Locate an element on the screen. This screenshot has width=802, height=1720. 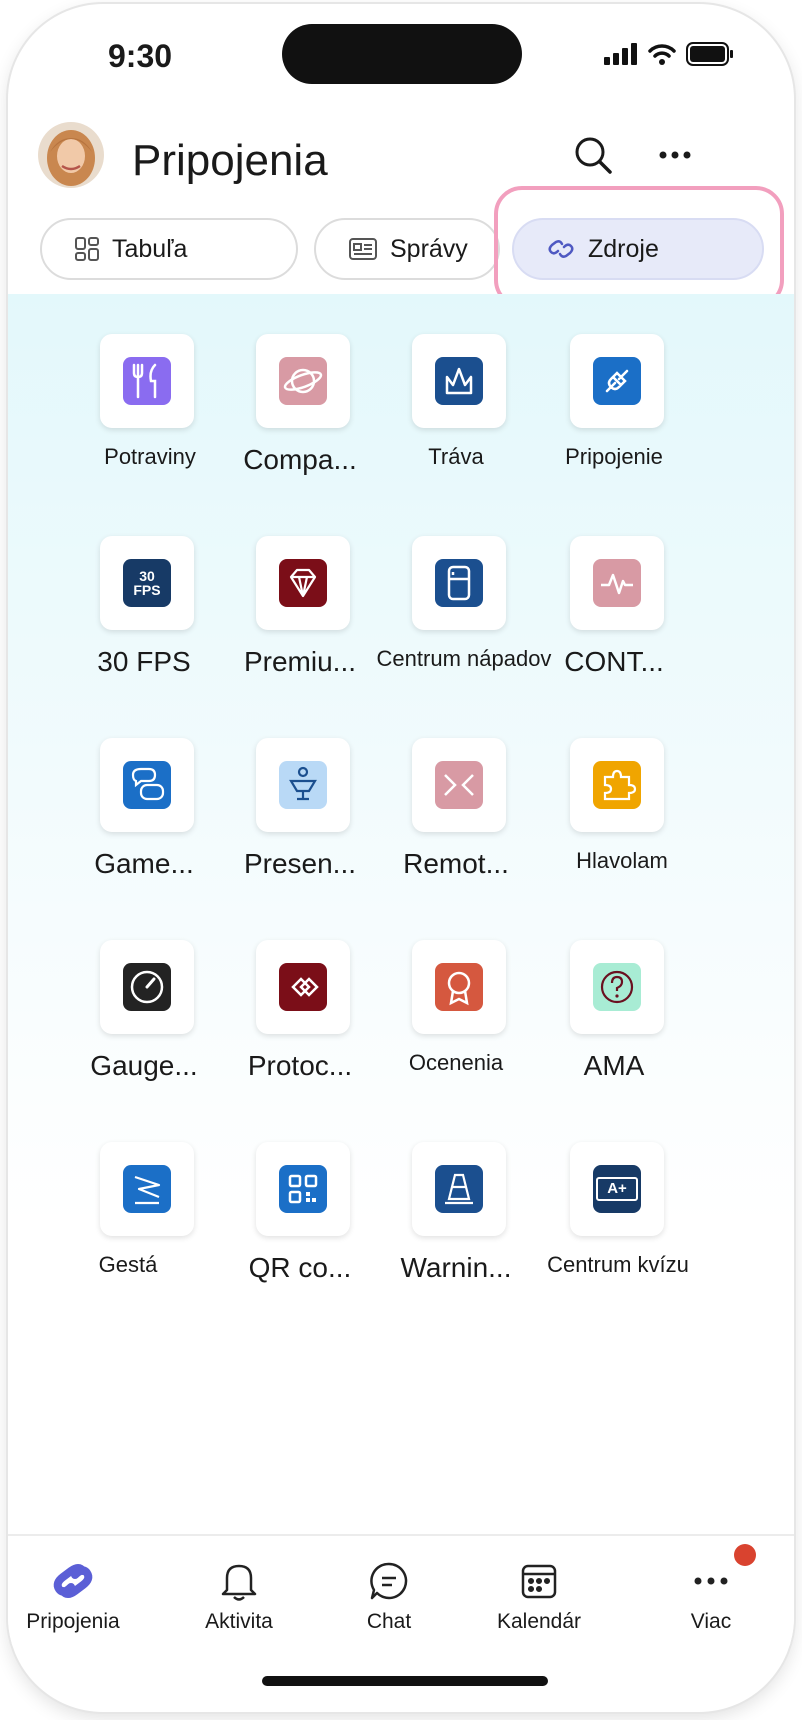
cone-icon is located at coordinates (459, 1189).